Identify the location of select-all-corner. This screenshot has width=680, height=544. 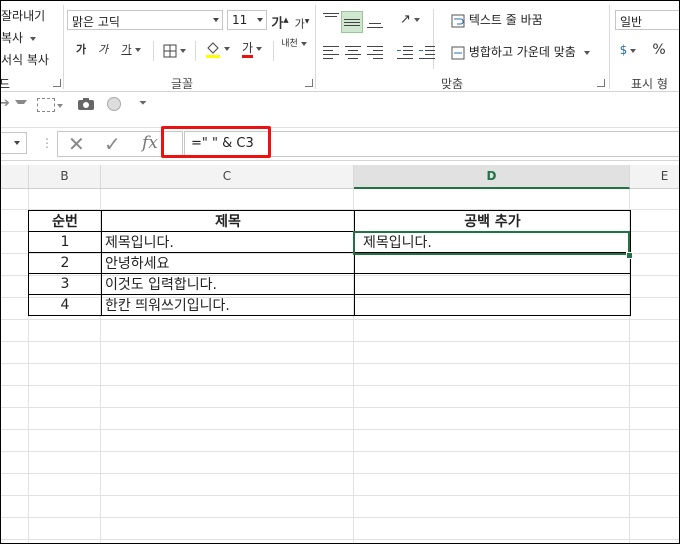
(15, 177).